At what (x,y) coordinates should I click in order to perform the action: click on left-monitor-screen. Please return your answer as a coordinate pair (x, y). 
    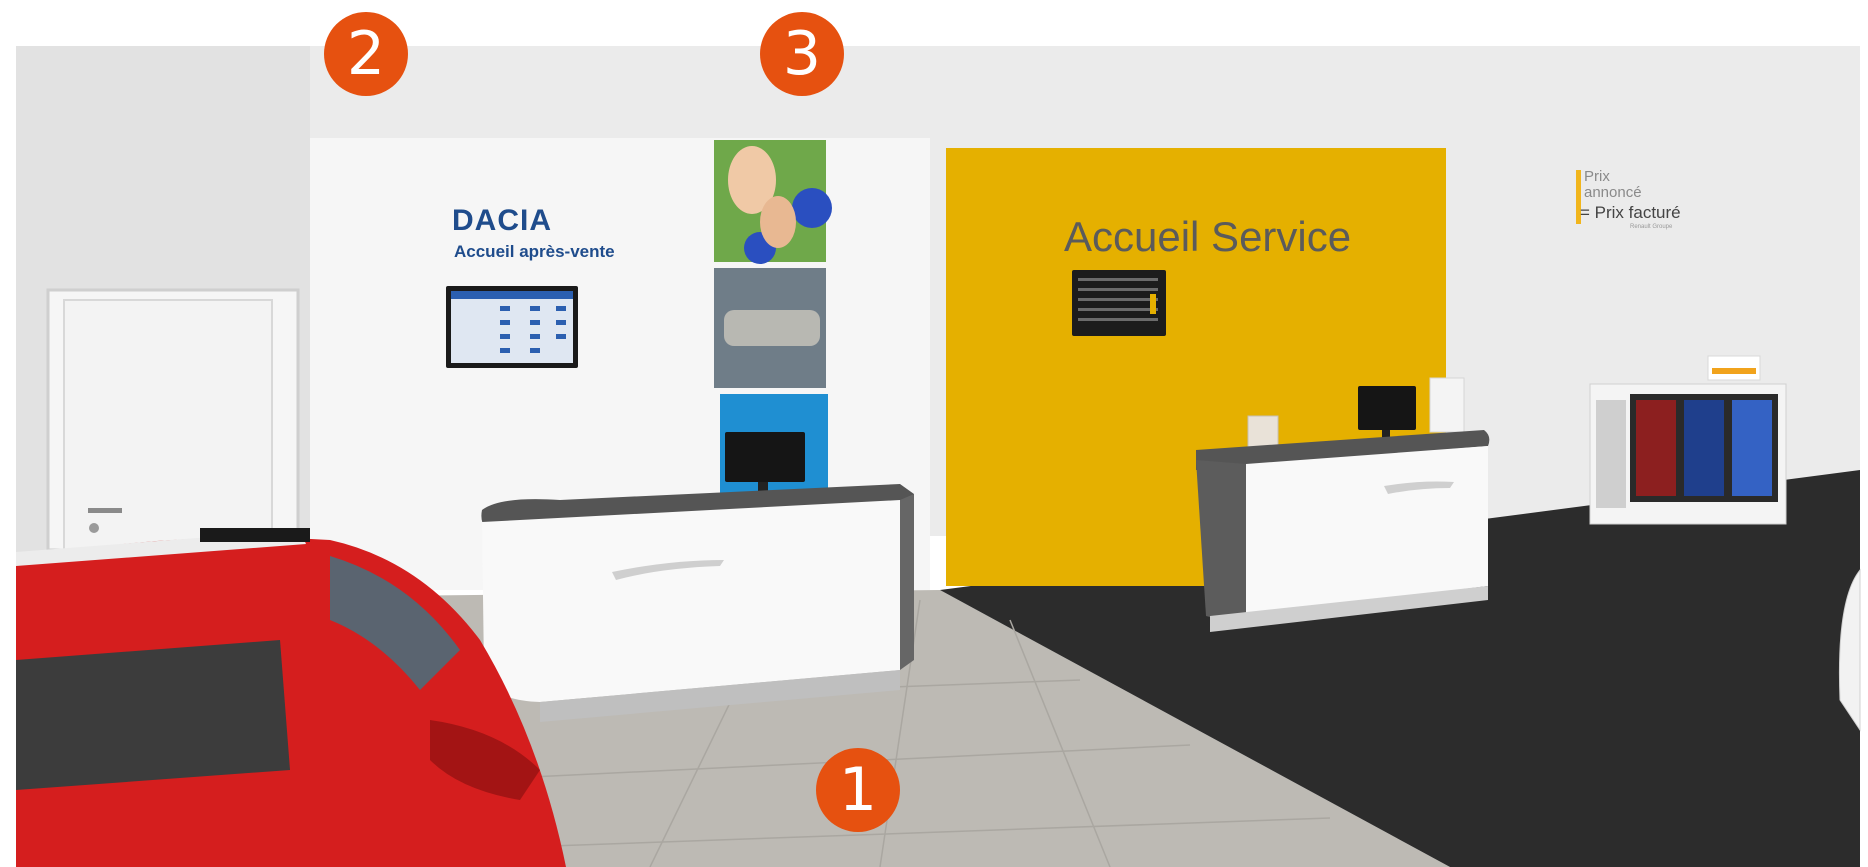
    Looking at the image, I should click on (512, 327).